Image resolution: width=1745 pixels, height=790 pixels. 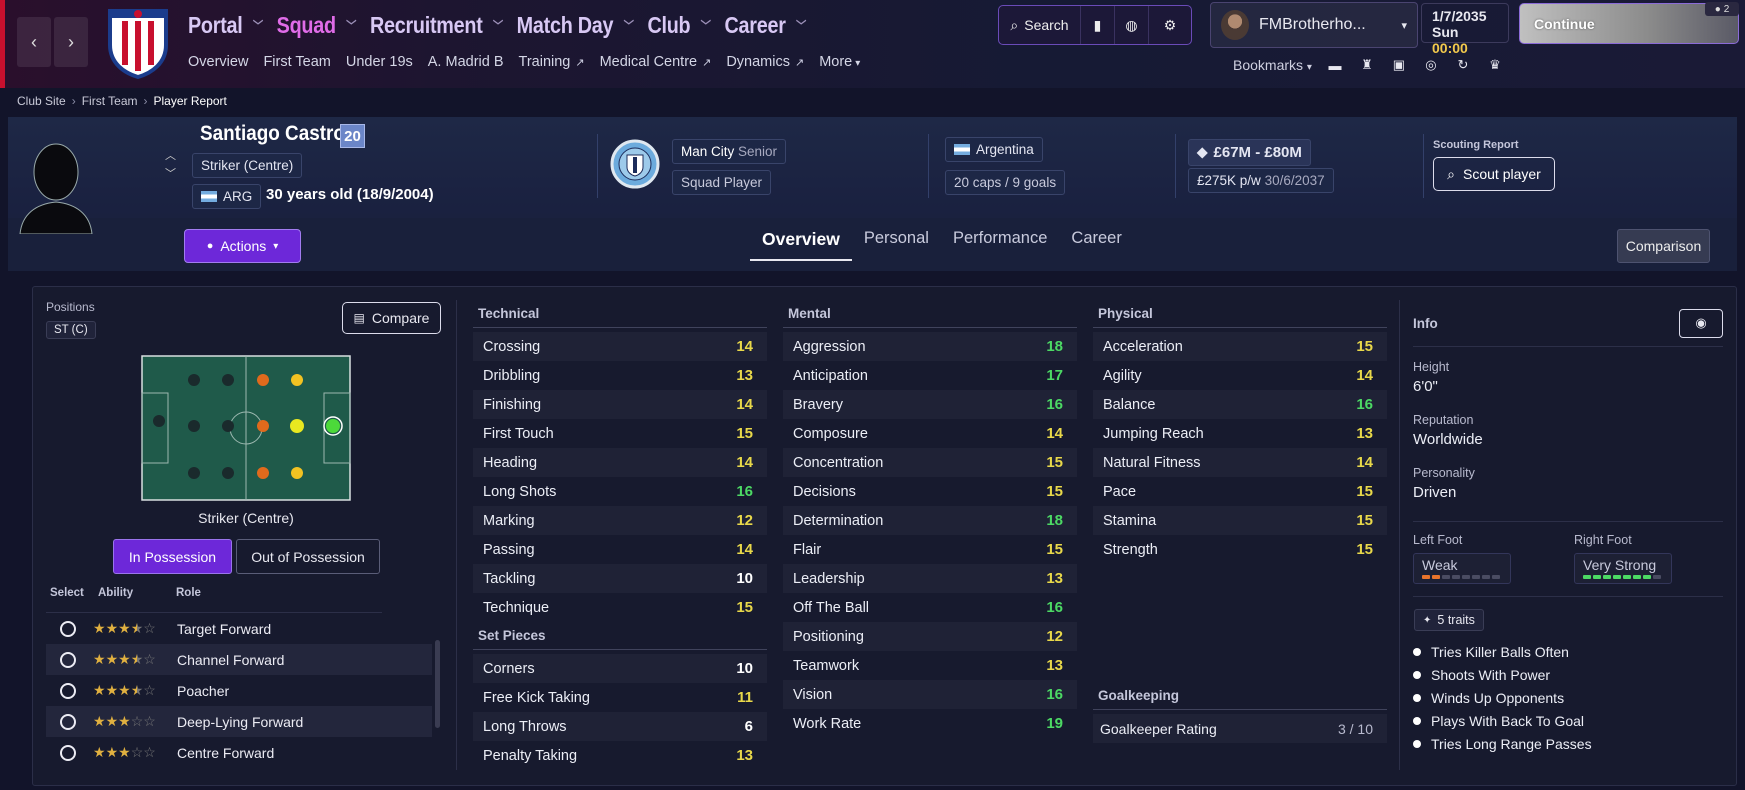 I want to click on nation-pill: Argentina, so click(x=994, y=149).